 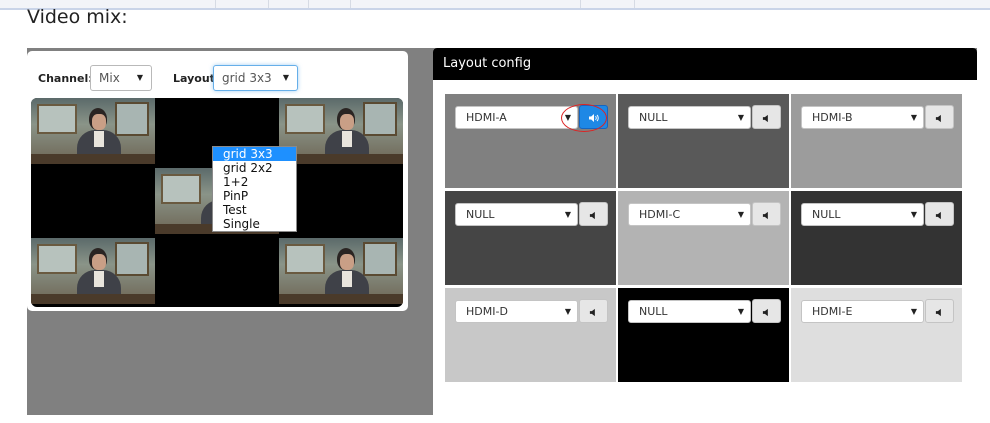 I want to click on layout-dropdown-list: grid 3x3 grid 2x2 1+2 PinP Test Single, so click(x=254, y=189).